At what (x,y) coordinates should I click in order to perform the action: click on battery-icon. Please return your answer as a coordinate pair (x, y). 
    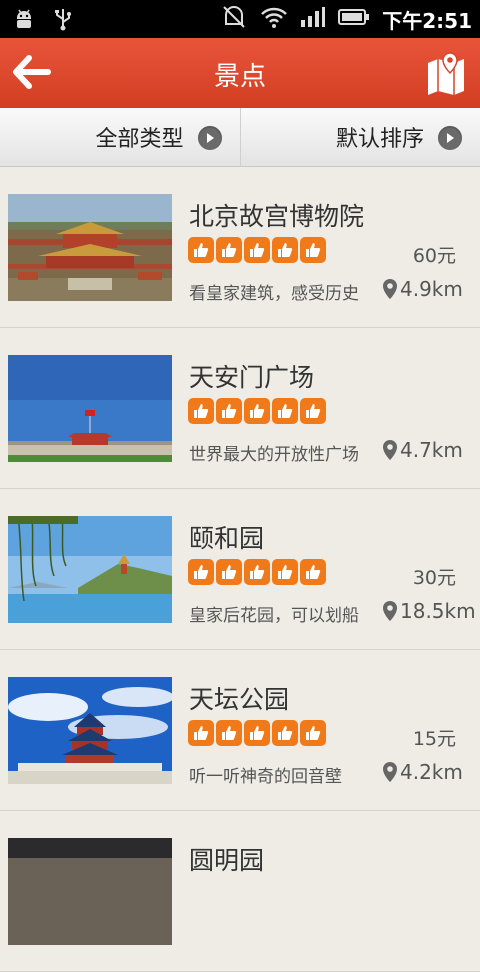
    Looking at the image, I should click on (354, 19).